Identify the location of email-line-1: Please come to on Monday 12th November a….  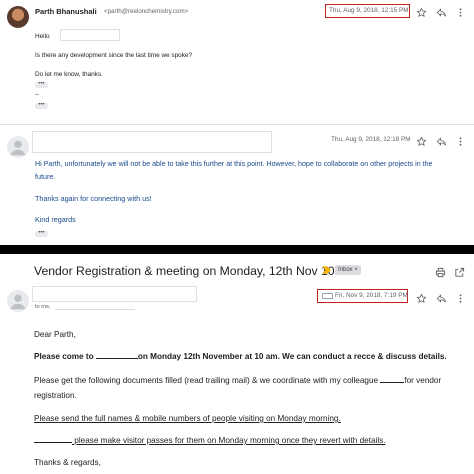
(240, 356).